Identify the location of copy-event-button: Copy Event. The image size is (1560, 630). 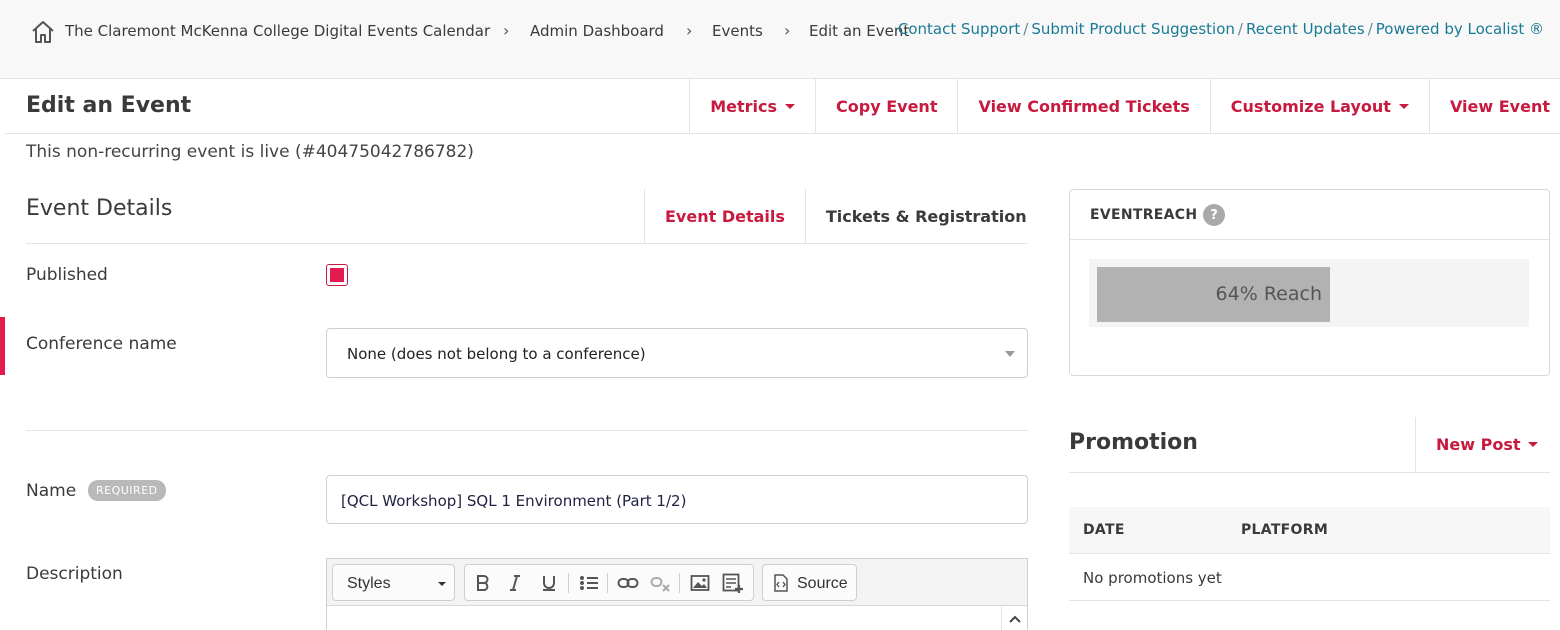
(886, 106).